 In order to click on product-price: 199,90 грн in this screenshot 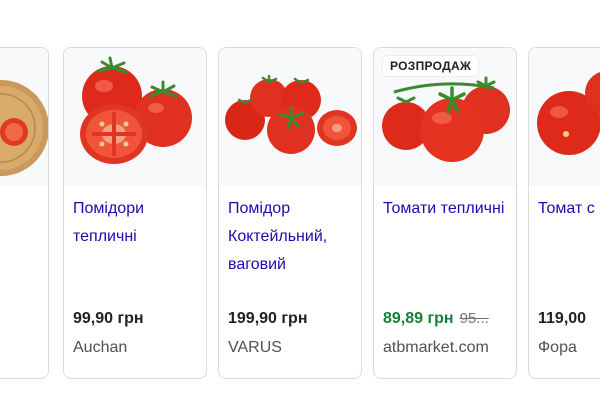, I will do `click(268, 318)`.